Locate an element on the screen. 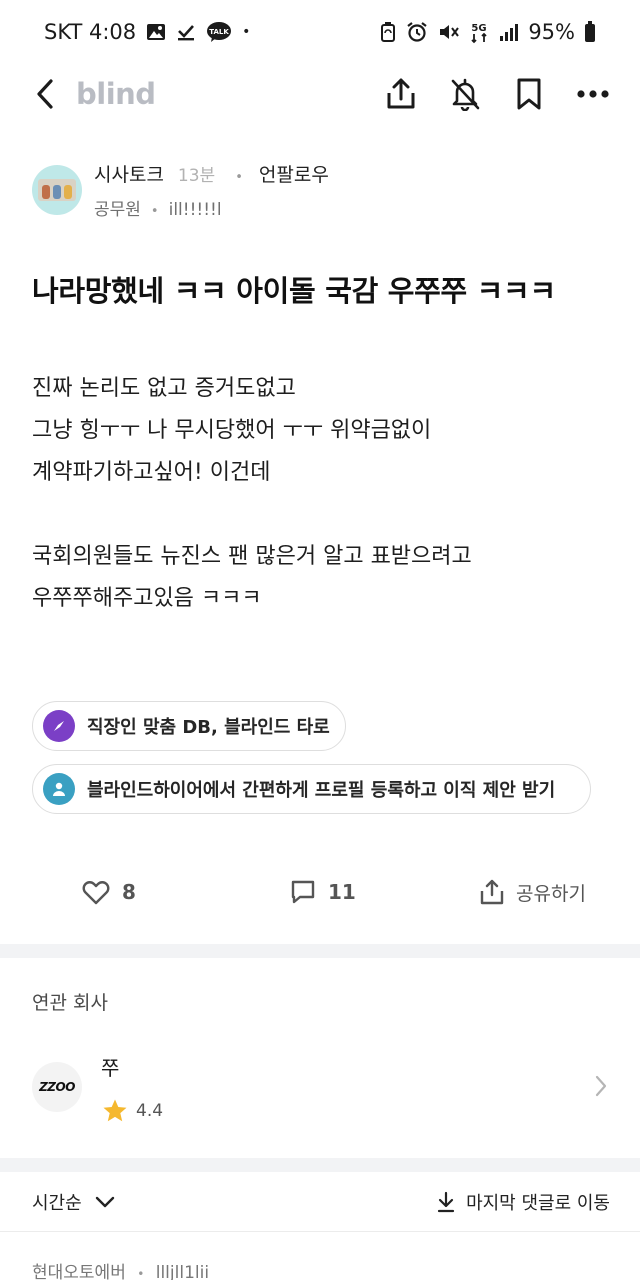  author-name: 시사토크 is located at coordinates (129, 173).